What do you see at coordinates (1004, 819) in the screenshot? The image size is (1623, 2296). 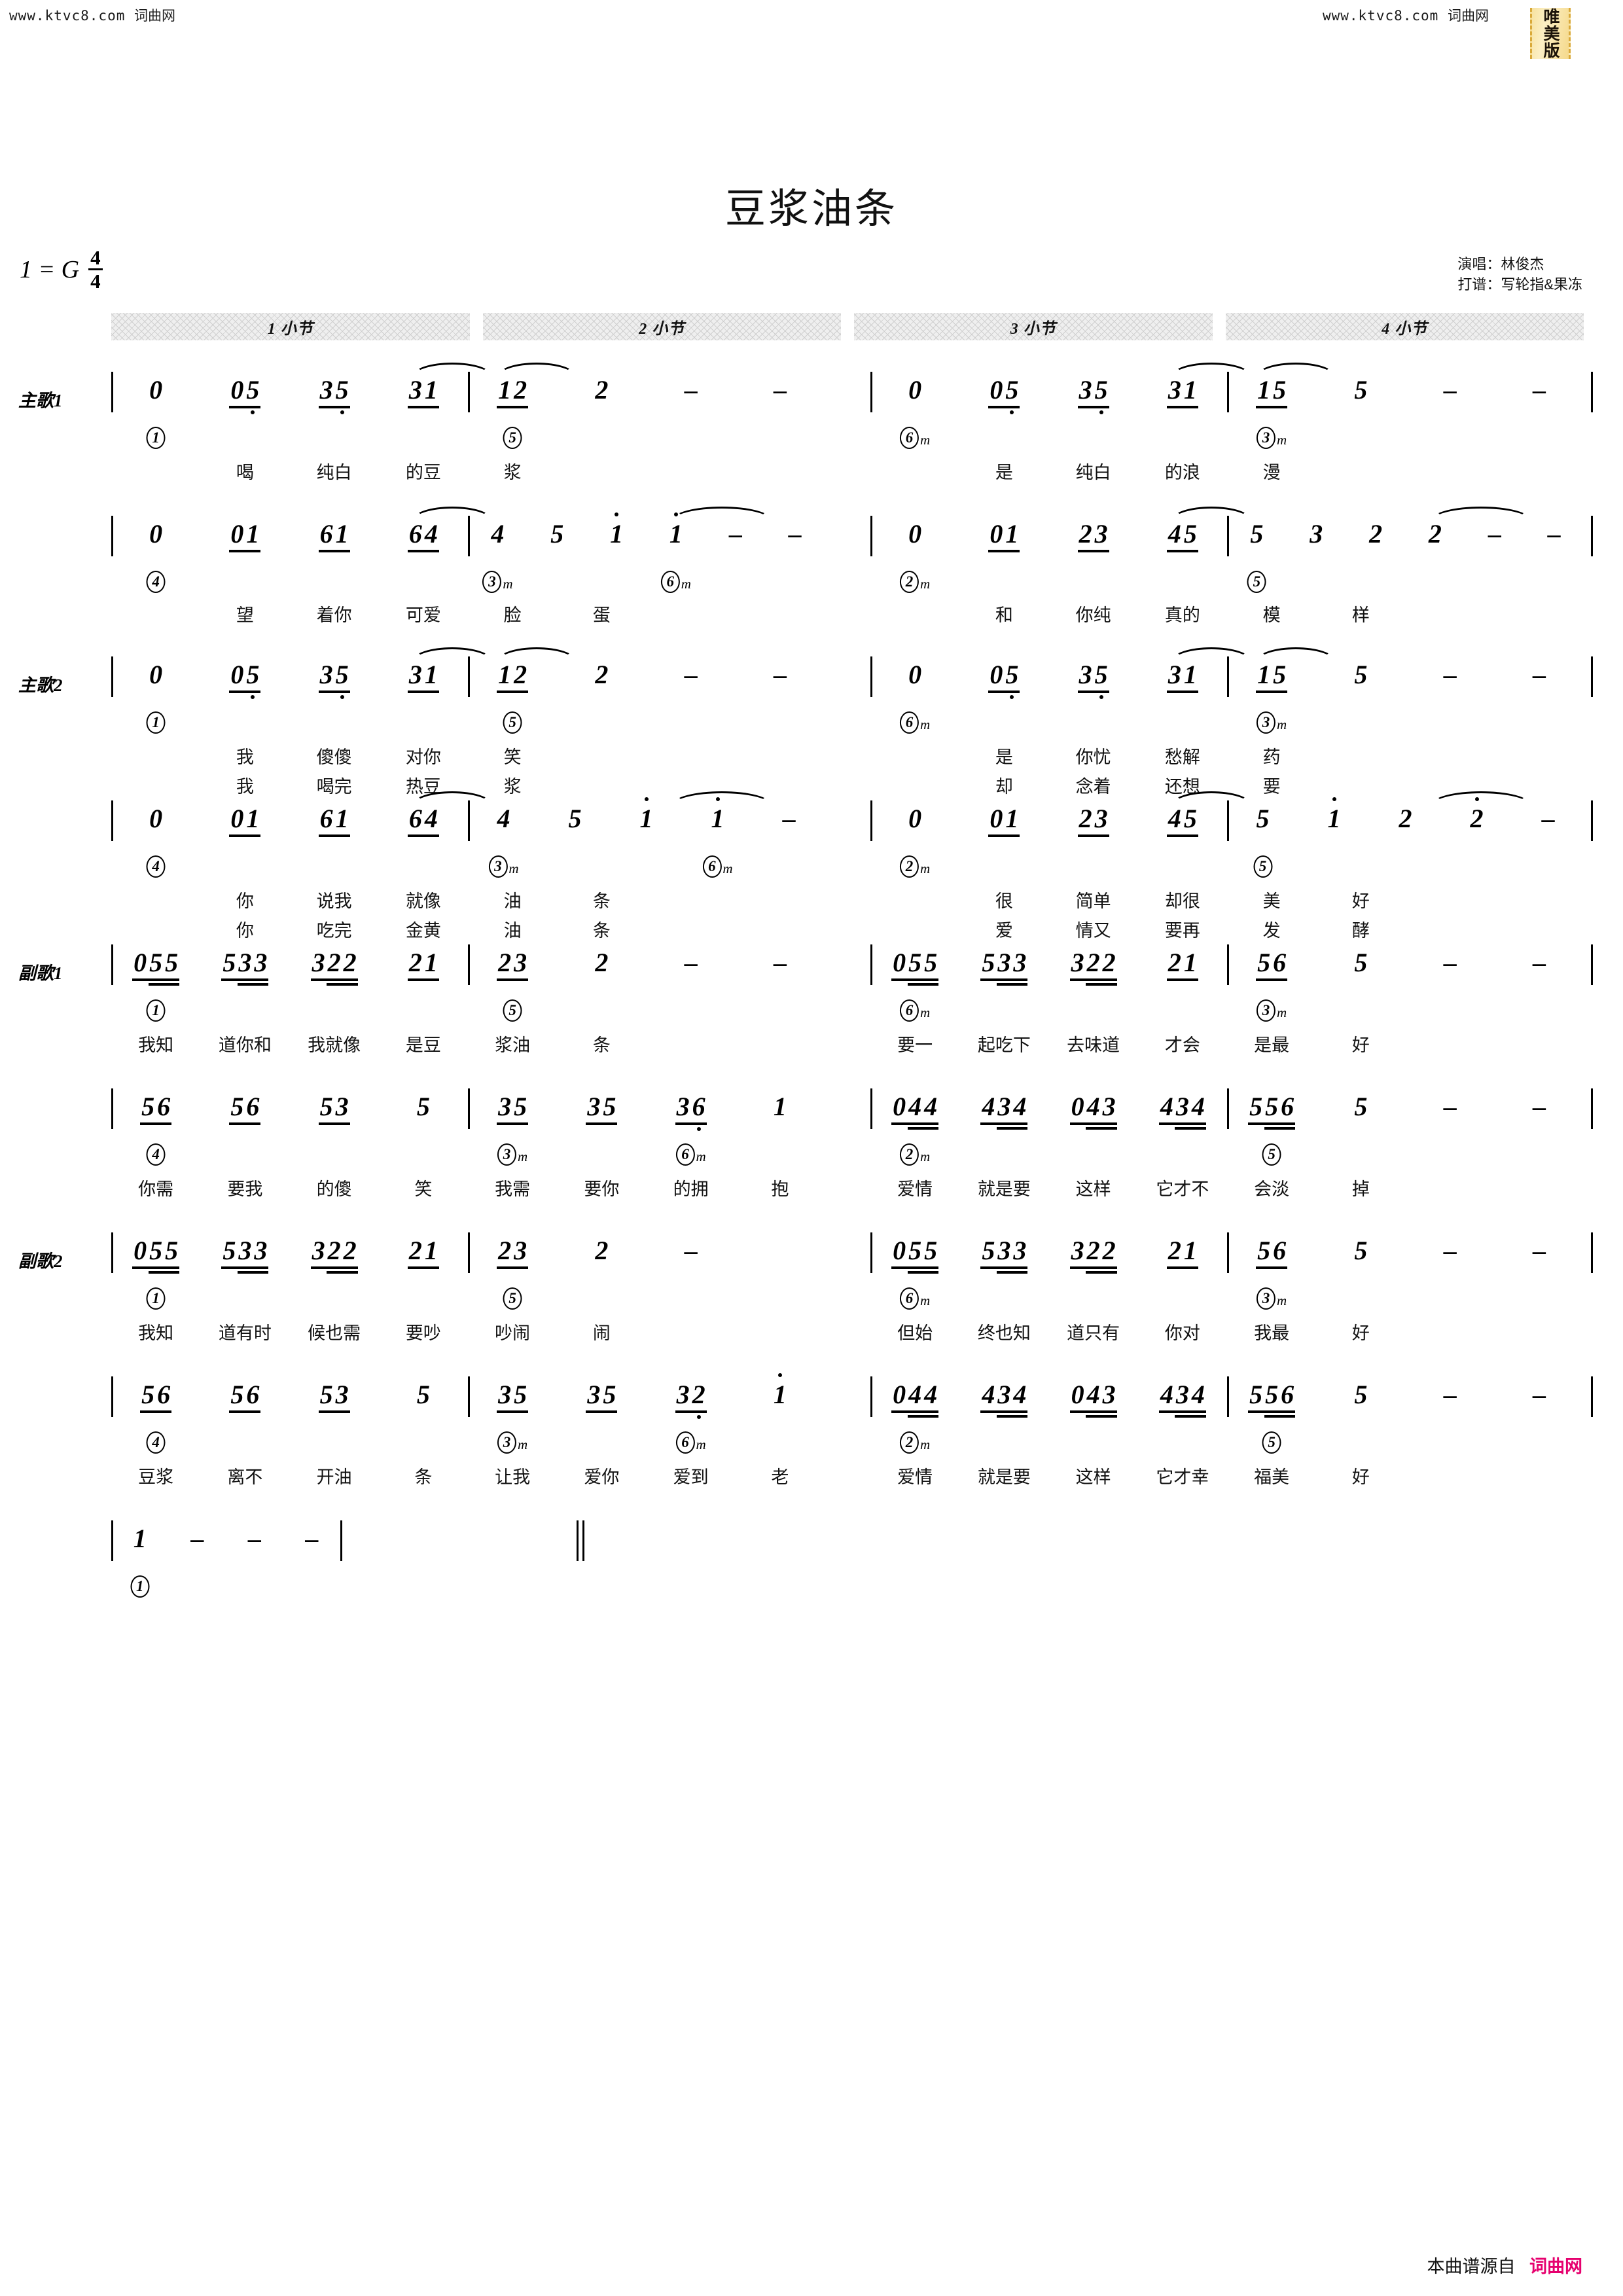 I see `note-row: 01` at bounding box center [1004, 819].